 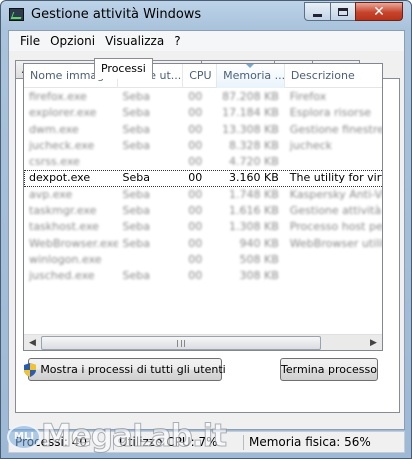 What do you see at coordinates (203, 97) in the screenshot?
I see `table-row: firefox.exe Seba 00 87.208 KB Firefox` at bounding box center [203, 97].